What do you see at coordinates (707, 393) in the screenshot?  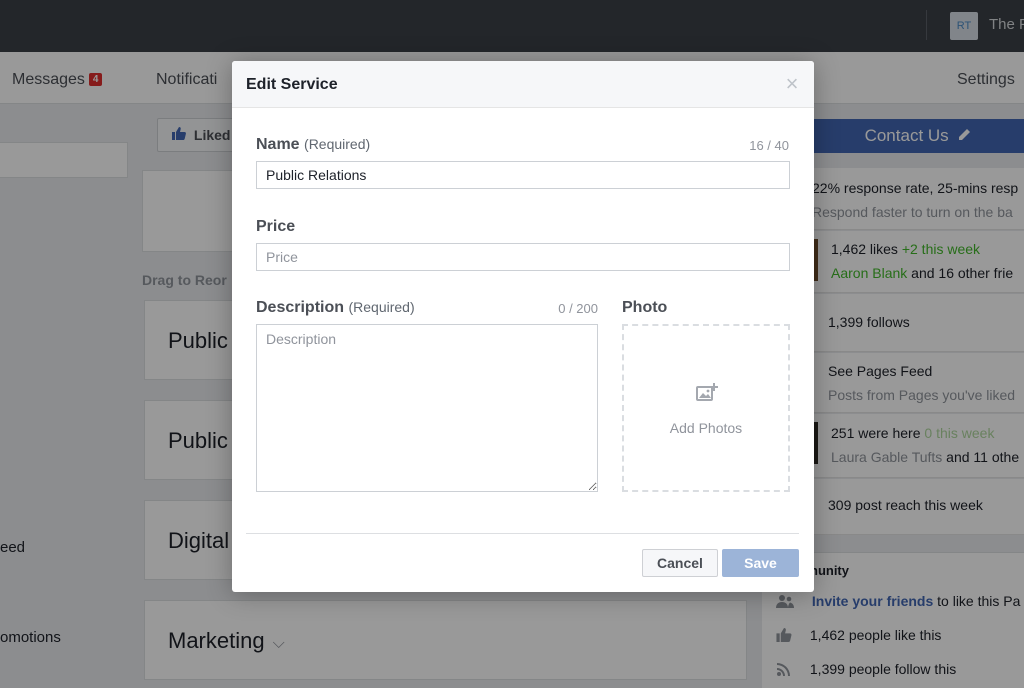 I see `add-photo-icon` at bounding box center [707, 393].